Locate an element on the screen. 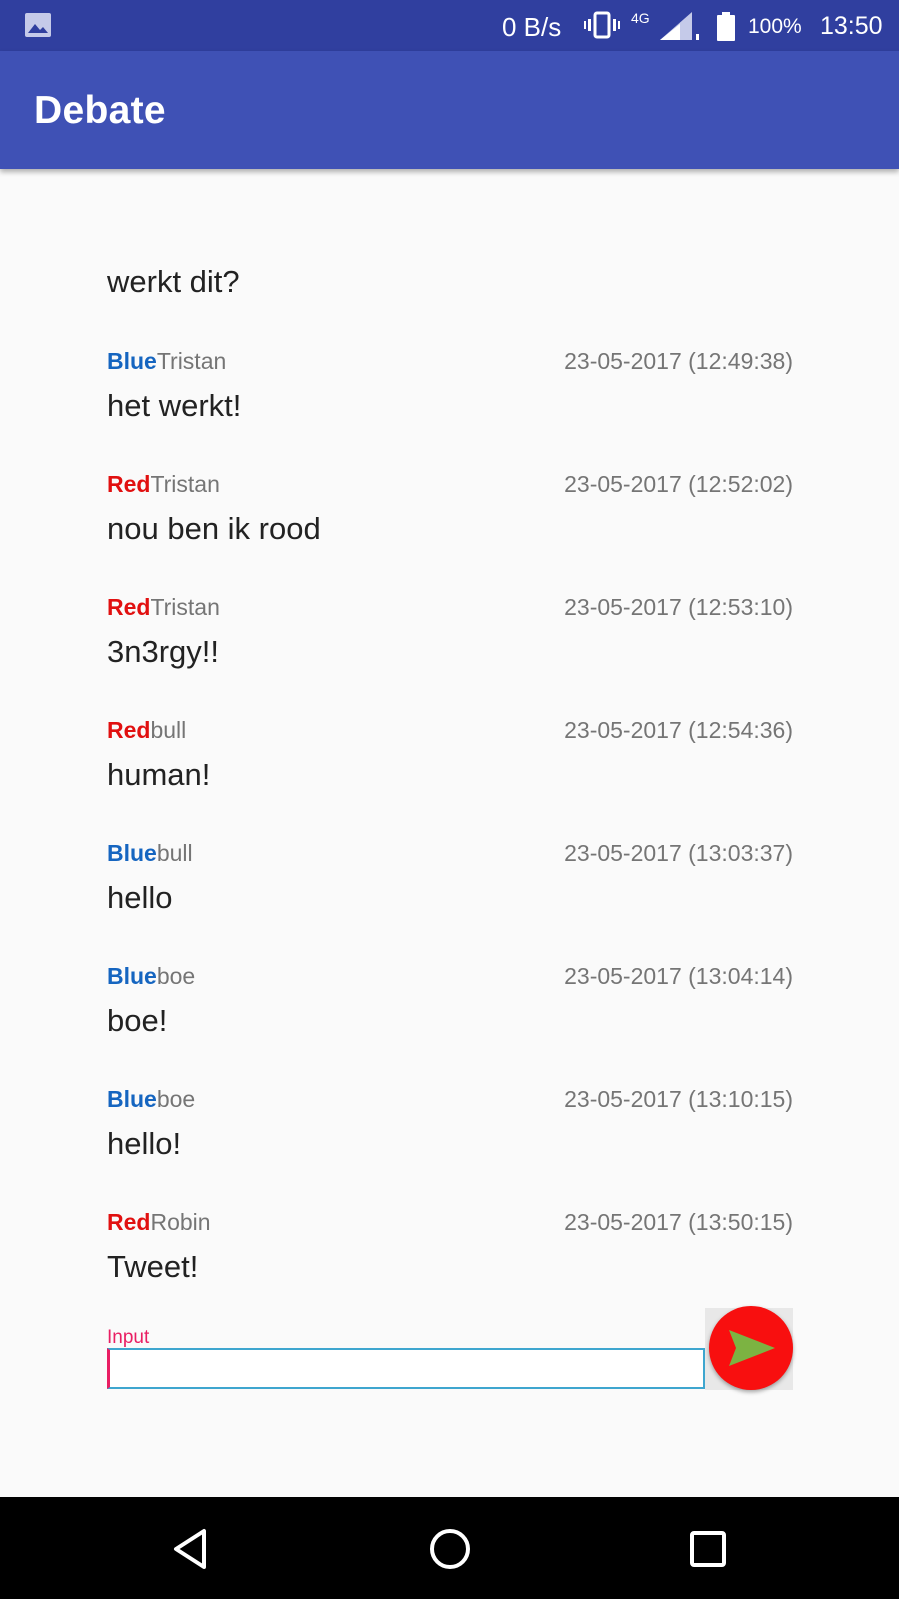 The width and height of the screenshot is (899, 1599). message-timestamp: 23-05-2017 (12:49:38) is located at coordinates (678, 361).